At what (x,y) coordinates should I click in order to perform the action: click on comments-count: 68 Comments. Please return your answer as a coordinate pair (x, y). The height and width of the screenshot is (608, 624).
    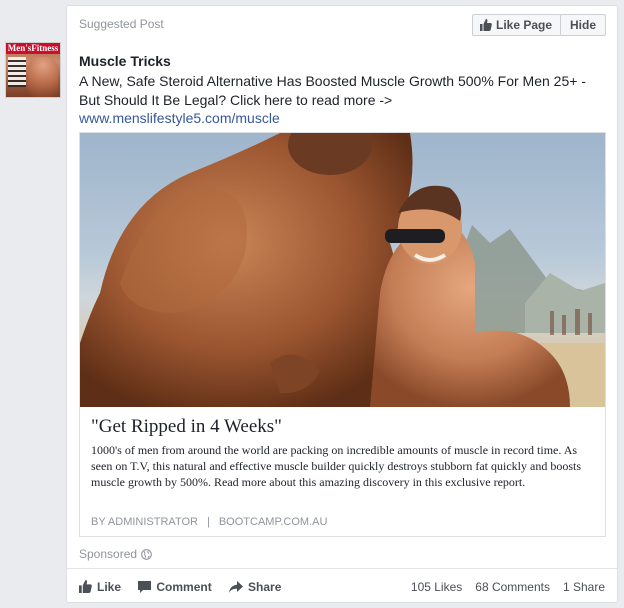
    Looking at the image, I should click on (512, 587).